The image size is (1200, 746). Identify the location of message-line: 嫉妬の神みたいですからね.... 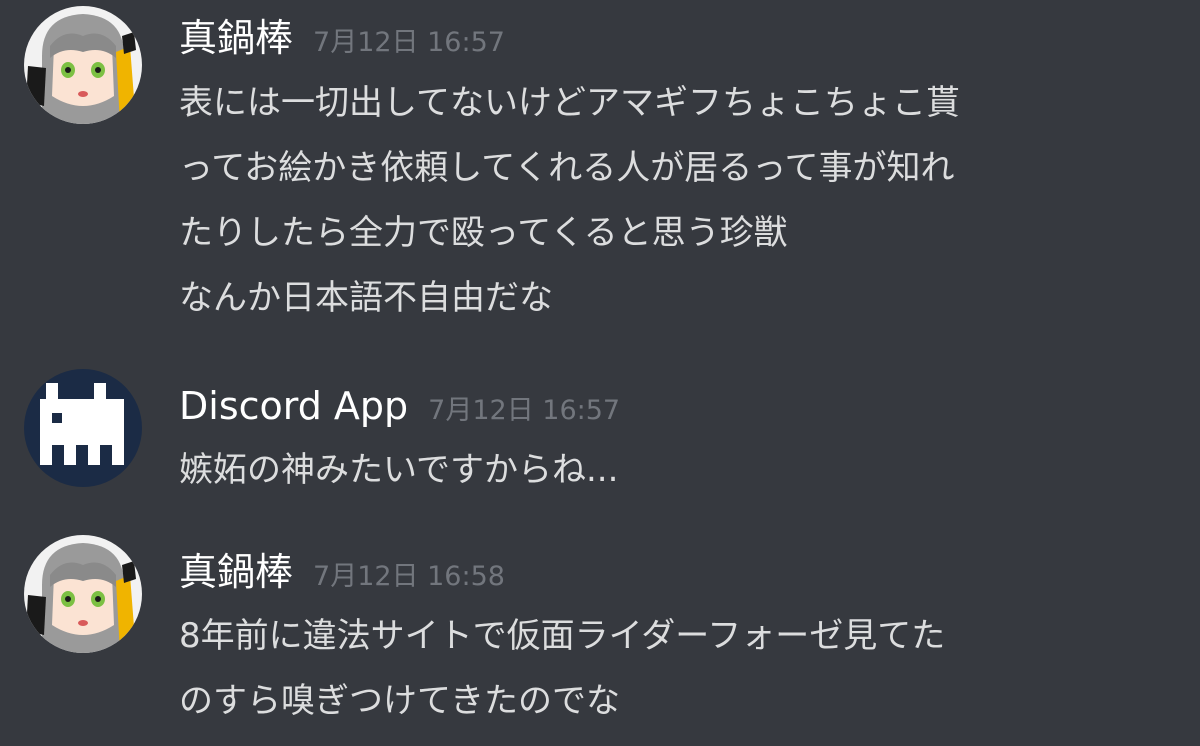
(399, 470).